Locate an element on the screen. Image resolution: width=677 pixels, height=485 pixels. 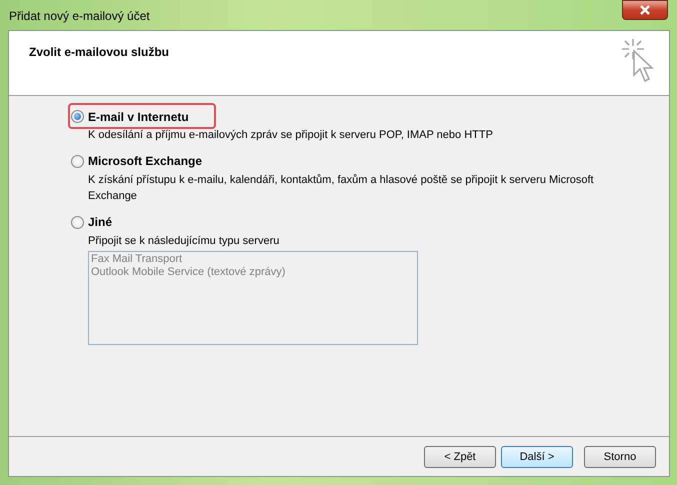
close-button is located at coordinates (645, 10).